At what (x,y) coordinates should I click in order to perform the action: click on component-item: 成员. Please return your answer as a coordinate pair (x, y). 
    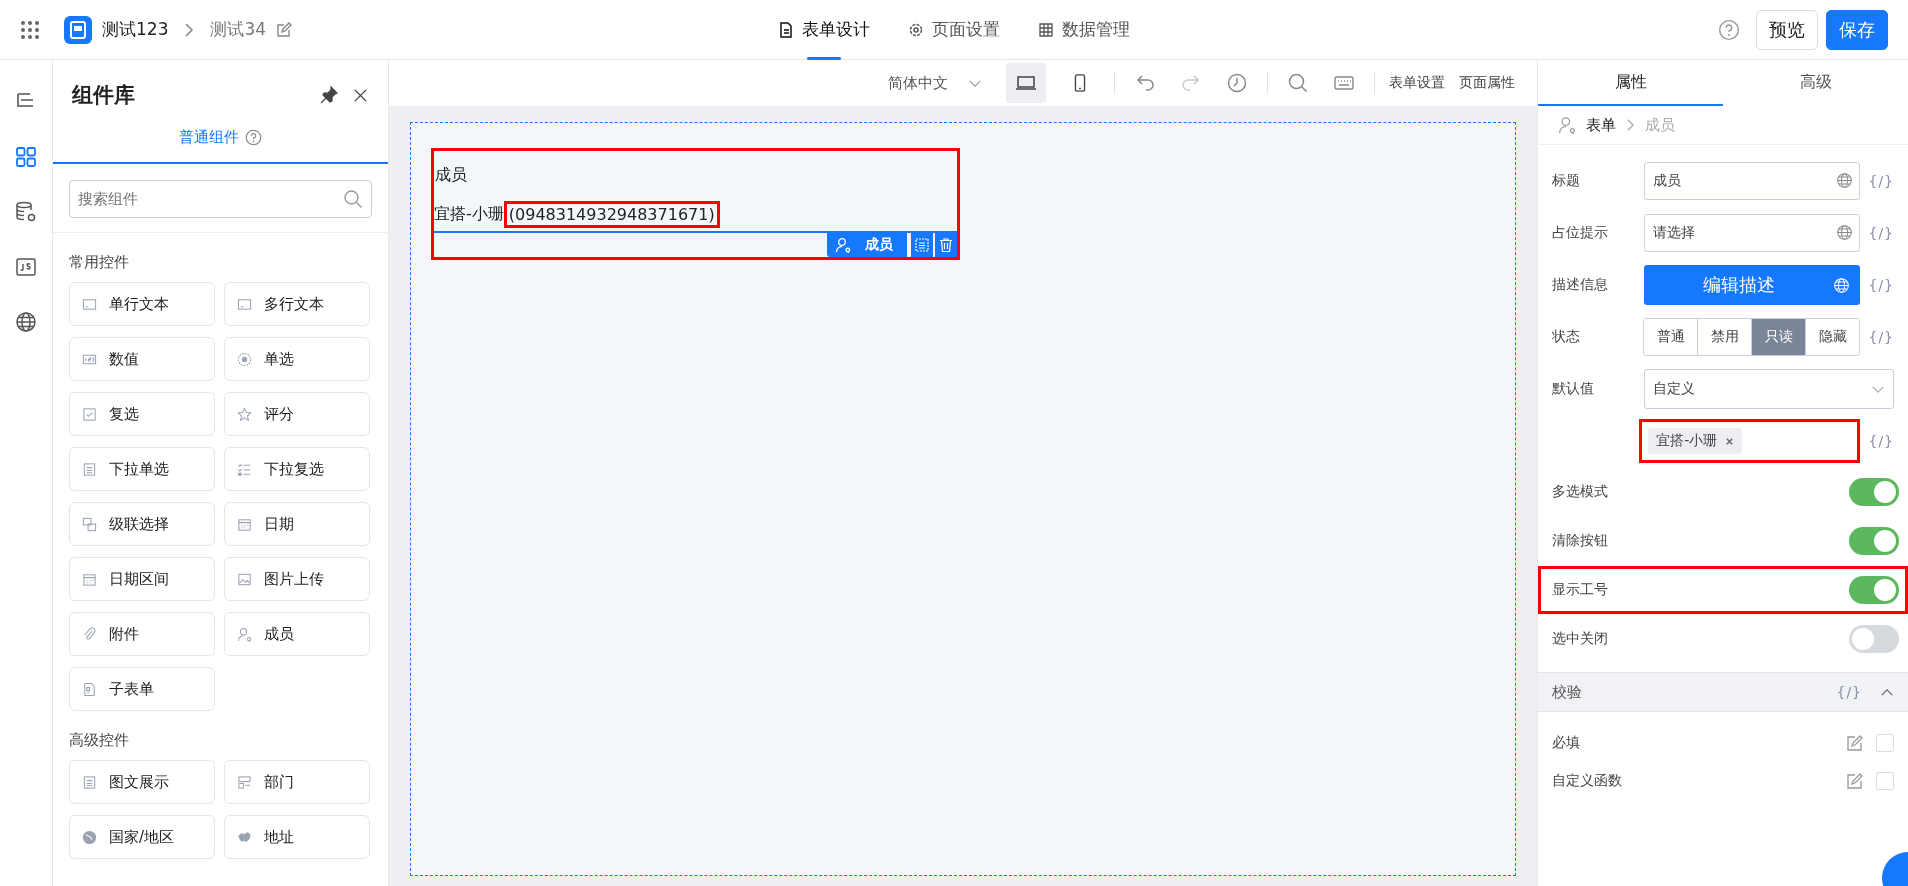
    Looking at the image, I should click on (297, 634).